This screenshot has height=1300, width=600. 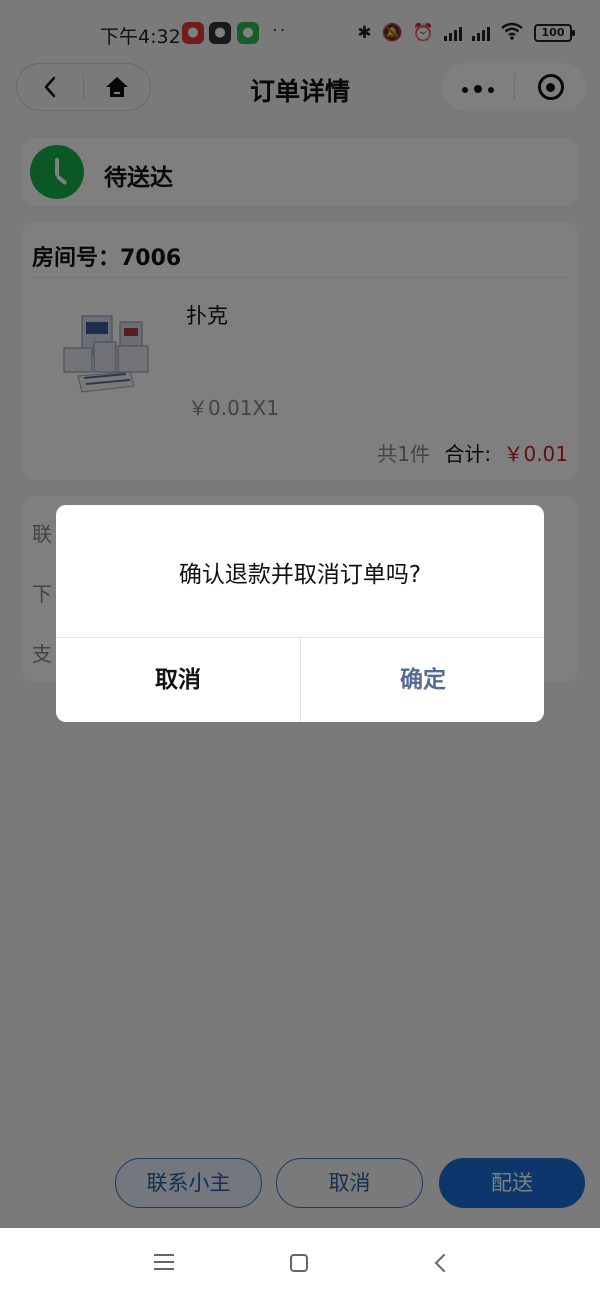 What do you see at coordinates (422, 680) in the screenshot?
I see `dialog-confirm-button: 确定` at bounding box center [422, 680].